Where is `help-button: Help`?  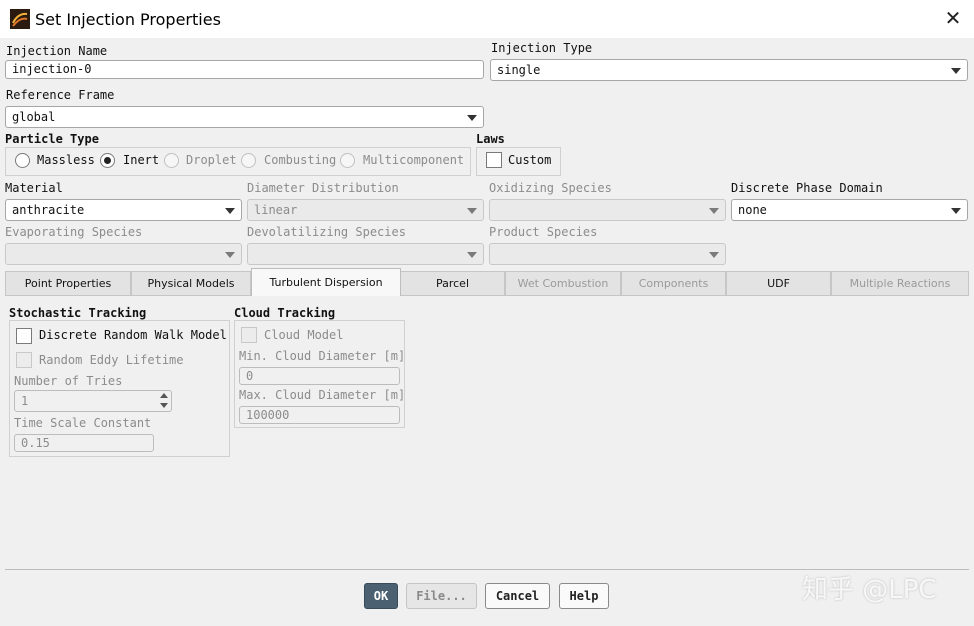
help-button: Help is located at coordinates (584, 596).